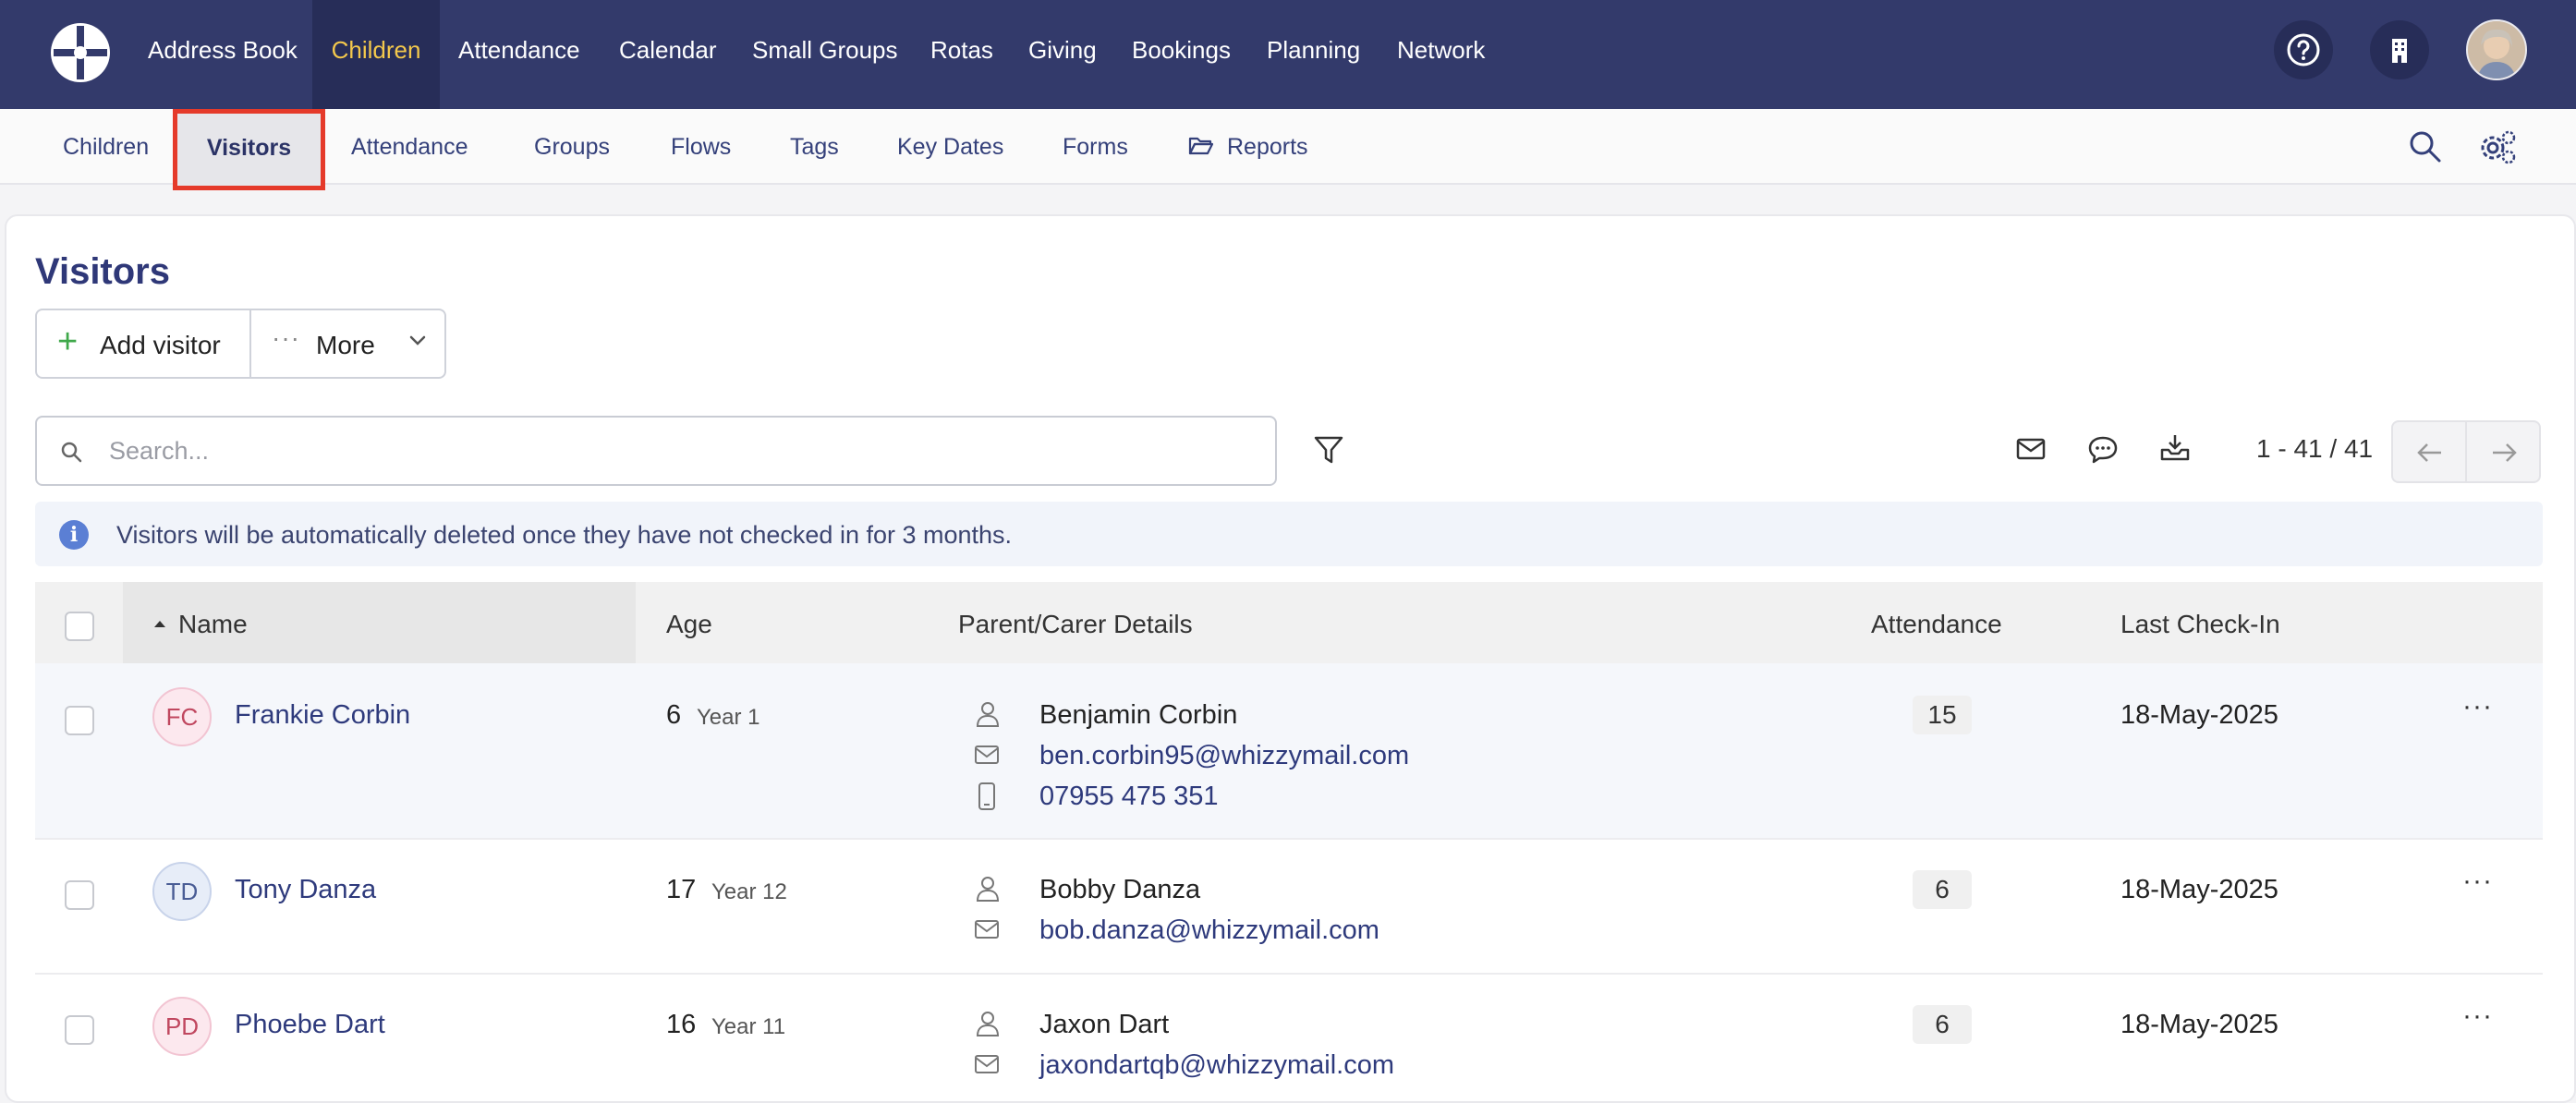 This screenshot has height=1103, width=2576. I want to click on search-field, so click(656, 451).